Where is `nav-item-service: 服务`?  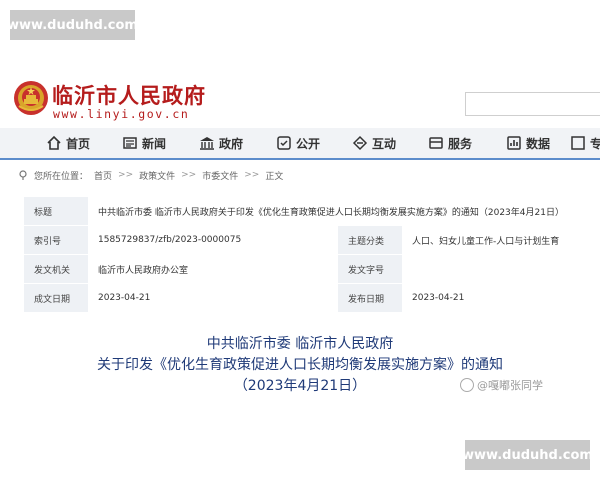
nav-item-service: 服务 is located at coordinates (450, 143).